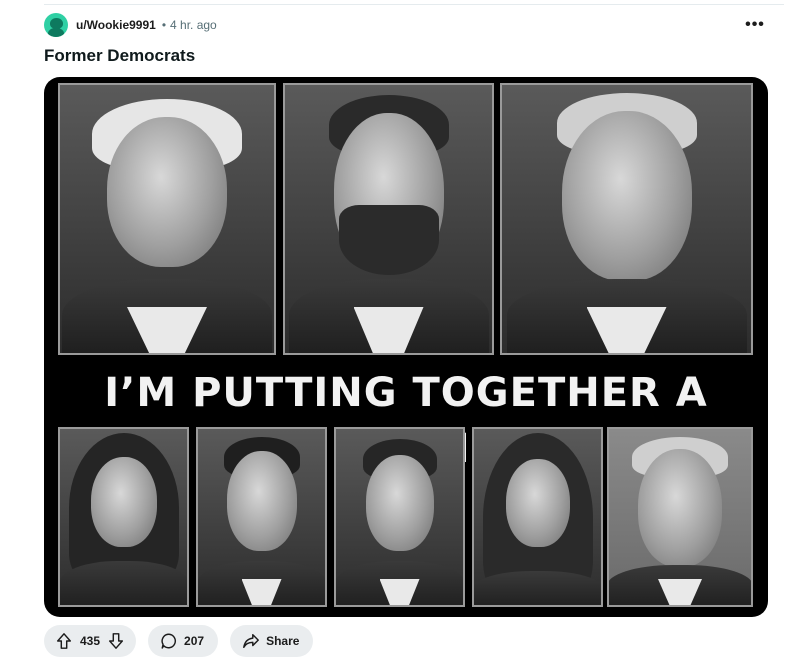  I want to click on ellipsis-icon: •••, so click(755, 25).